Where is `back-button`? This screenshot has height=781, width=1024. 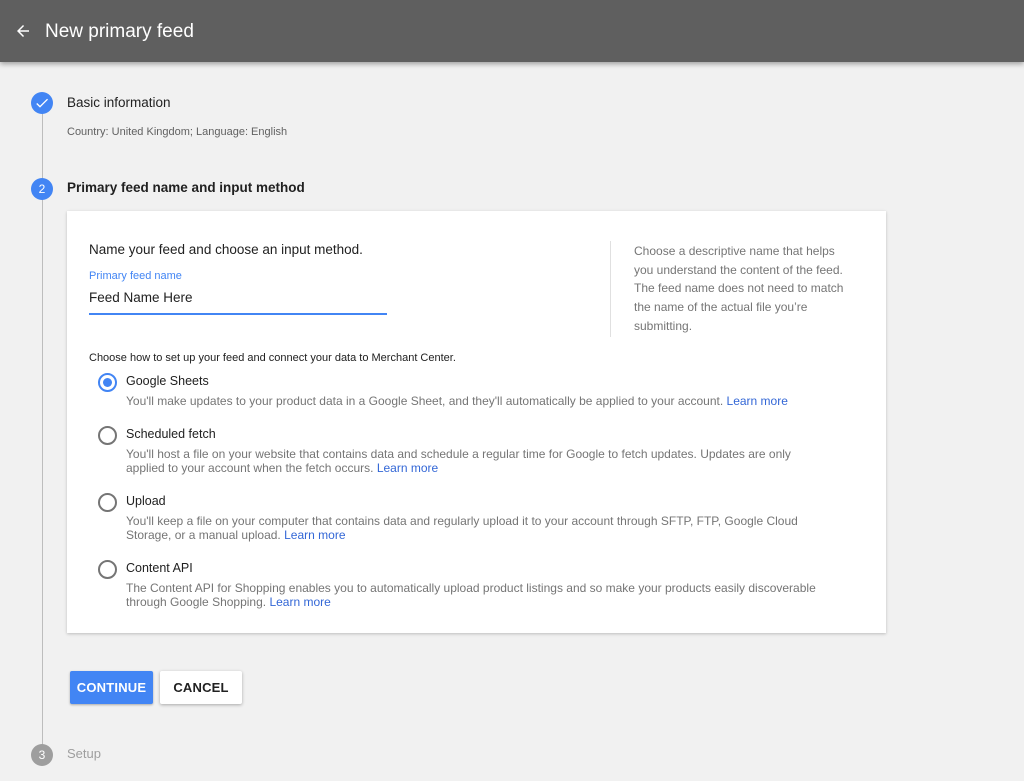
back-button is located at coordinates (23, 31).